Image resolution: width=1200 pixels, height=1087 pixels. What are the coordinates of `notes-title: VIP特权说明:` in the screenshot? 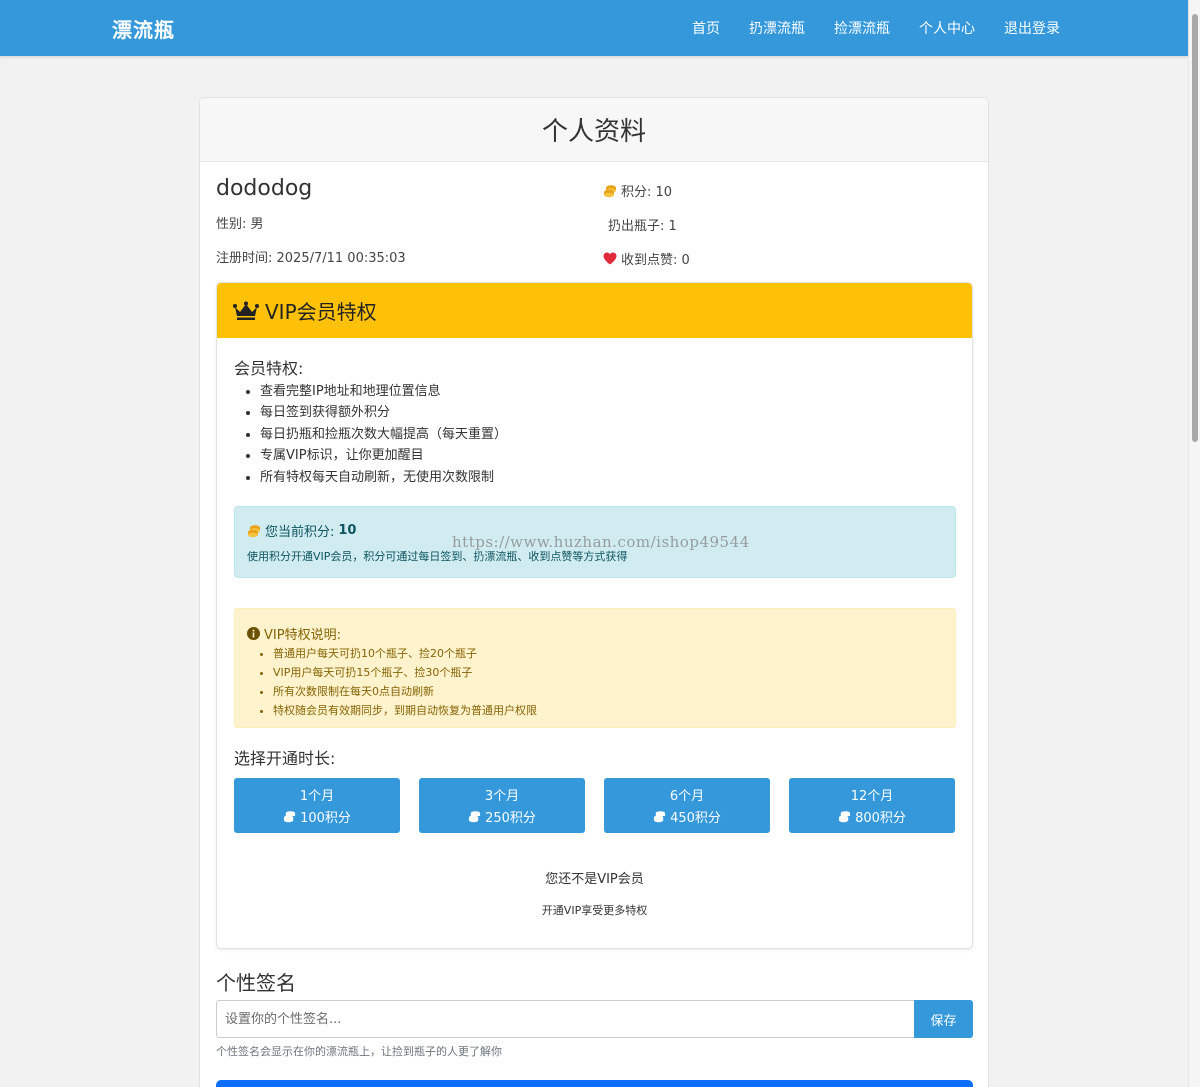 It's located at (302, 635).